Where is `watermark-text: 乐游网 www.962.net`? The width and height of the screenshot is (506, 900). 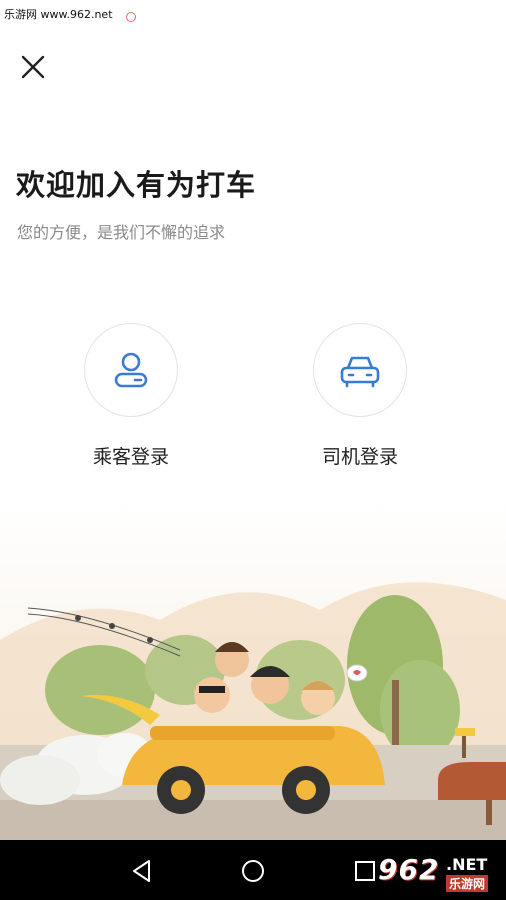
watermark-text: 乐游网 www.962.net is located at coordinates (58, 14).